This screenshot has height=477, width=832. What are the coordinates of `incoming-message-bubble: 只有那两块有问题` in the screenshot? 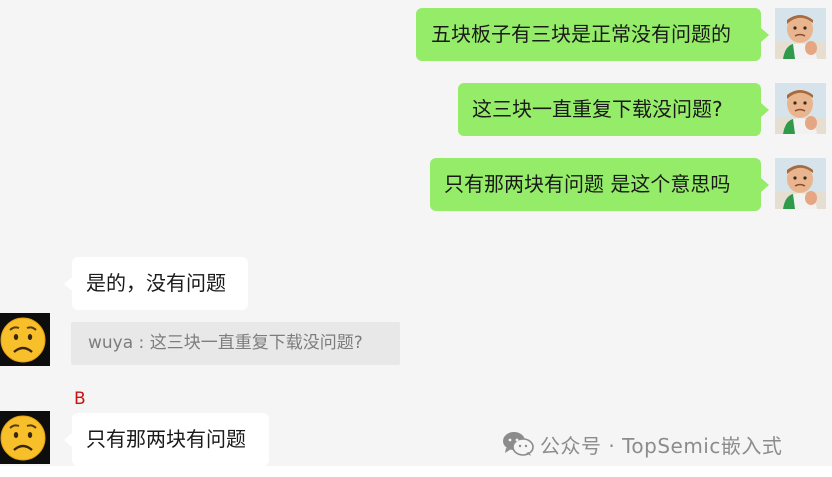 It's located at (166, 439).